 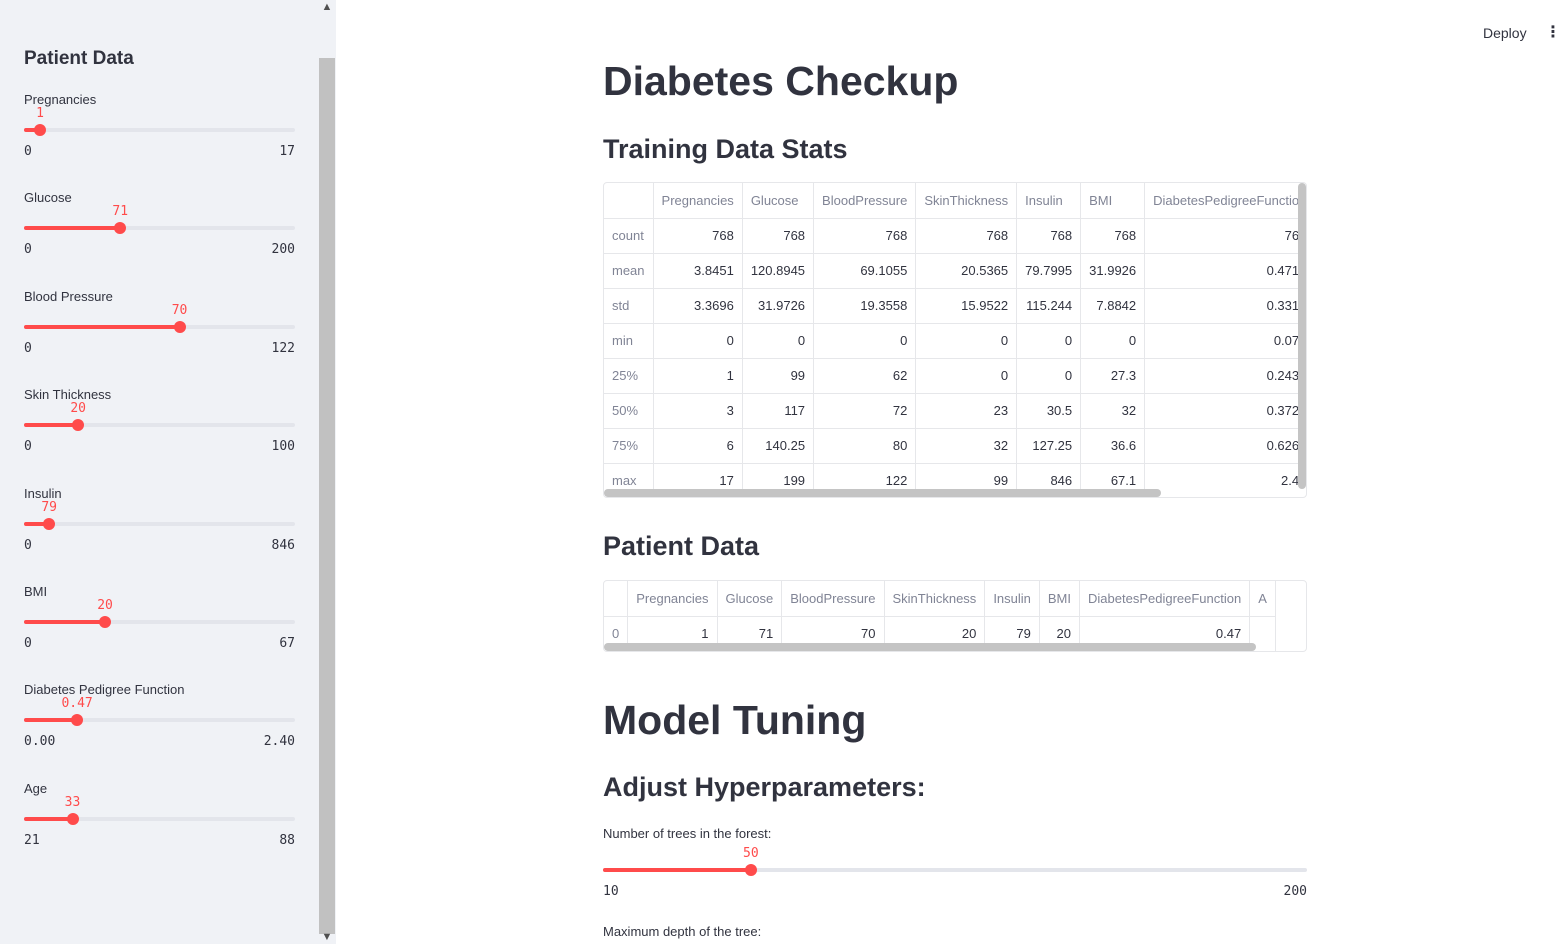 I want to click on table-cell: 80, so click(x=865, y=446).